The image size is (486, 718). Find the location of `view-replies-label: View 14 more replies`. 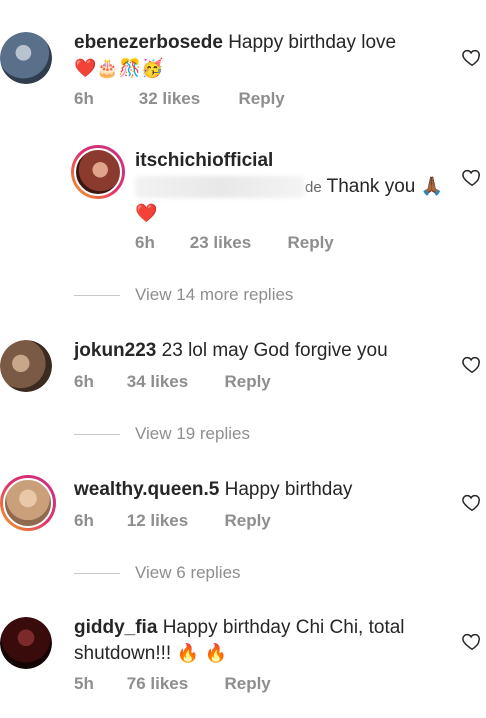

view-replies-label: View 14 more replies is located at coordinates (214, 294).